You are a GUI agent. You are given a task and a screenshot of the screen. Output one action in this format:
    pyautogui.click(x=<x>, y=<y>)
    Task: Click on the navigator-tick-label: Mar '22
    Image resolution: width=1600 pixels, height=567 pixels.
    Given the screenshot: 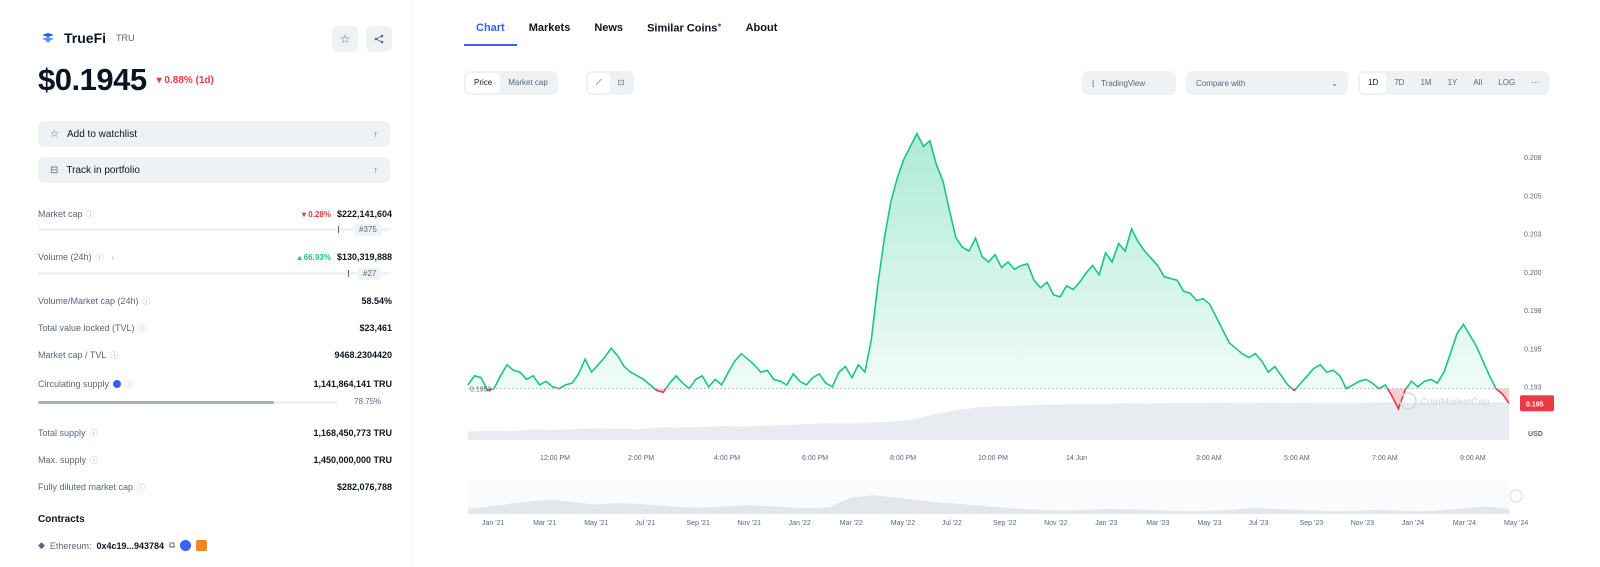 What is the action you would take?
    pyautogui.click(x=851, y=523)
    